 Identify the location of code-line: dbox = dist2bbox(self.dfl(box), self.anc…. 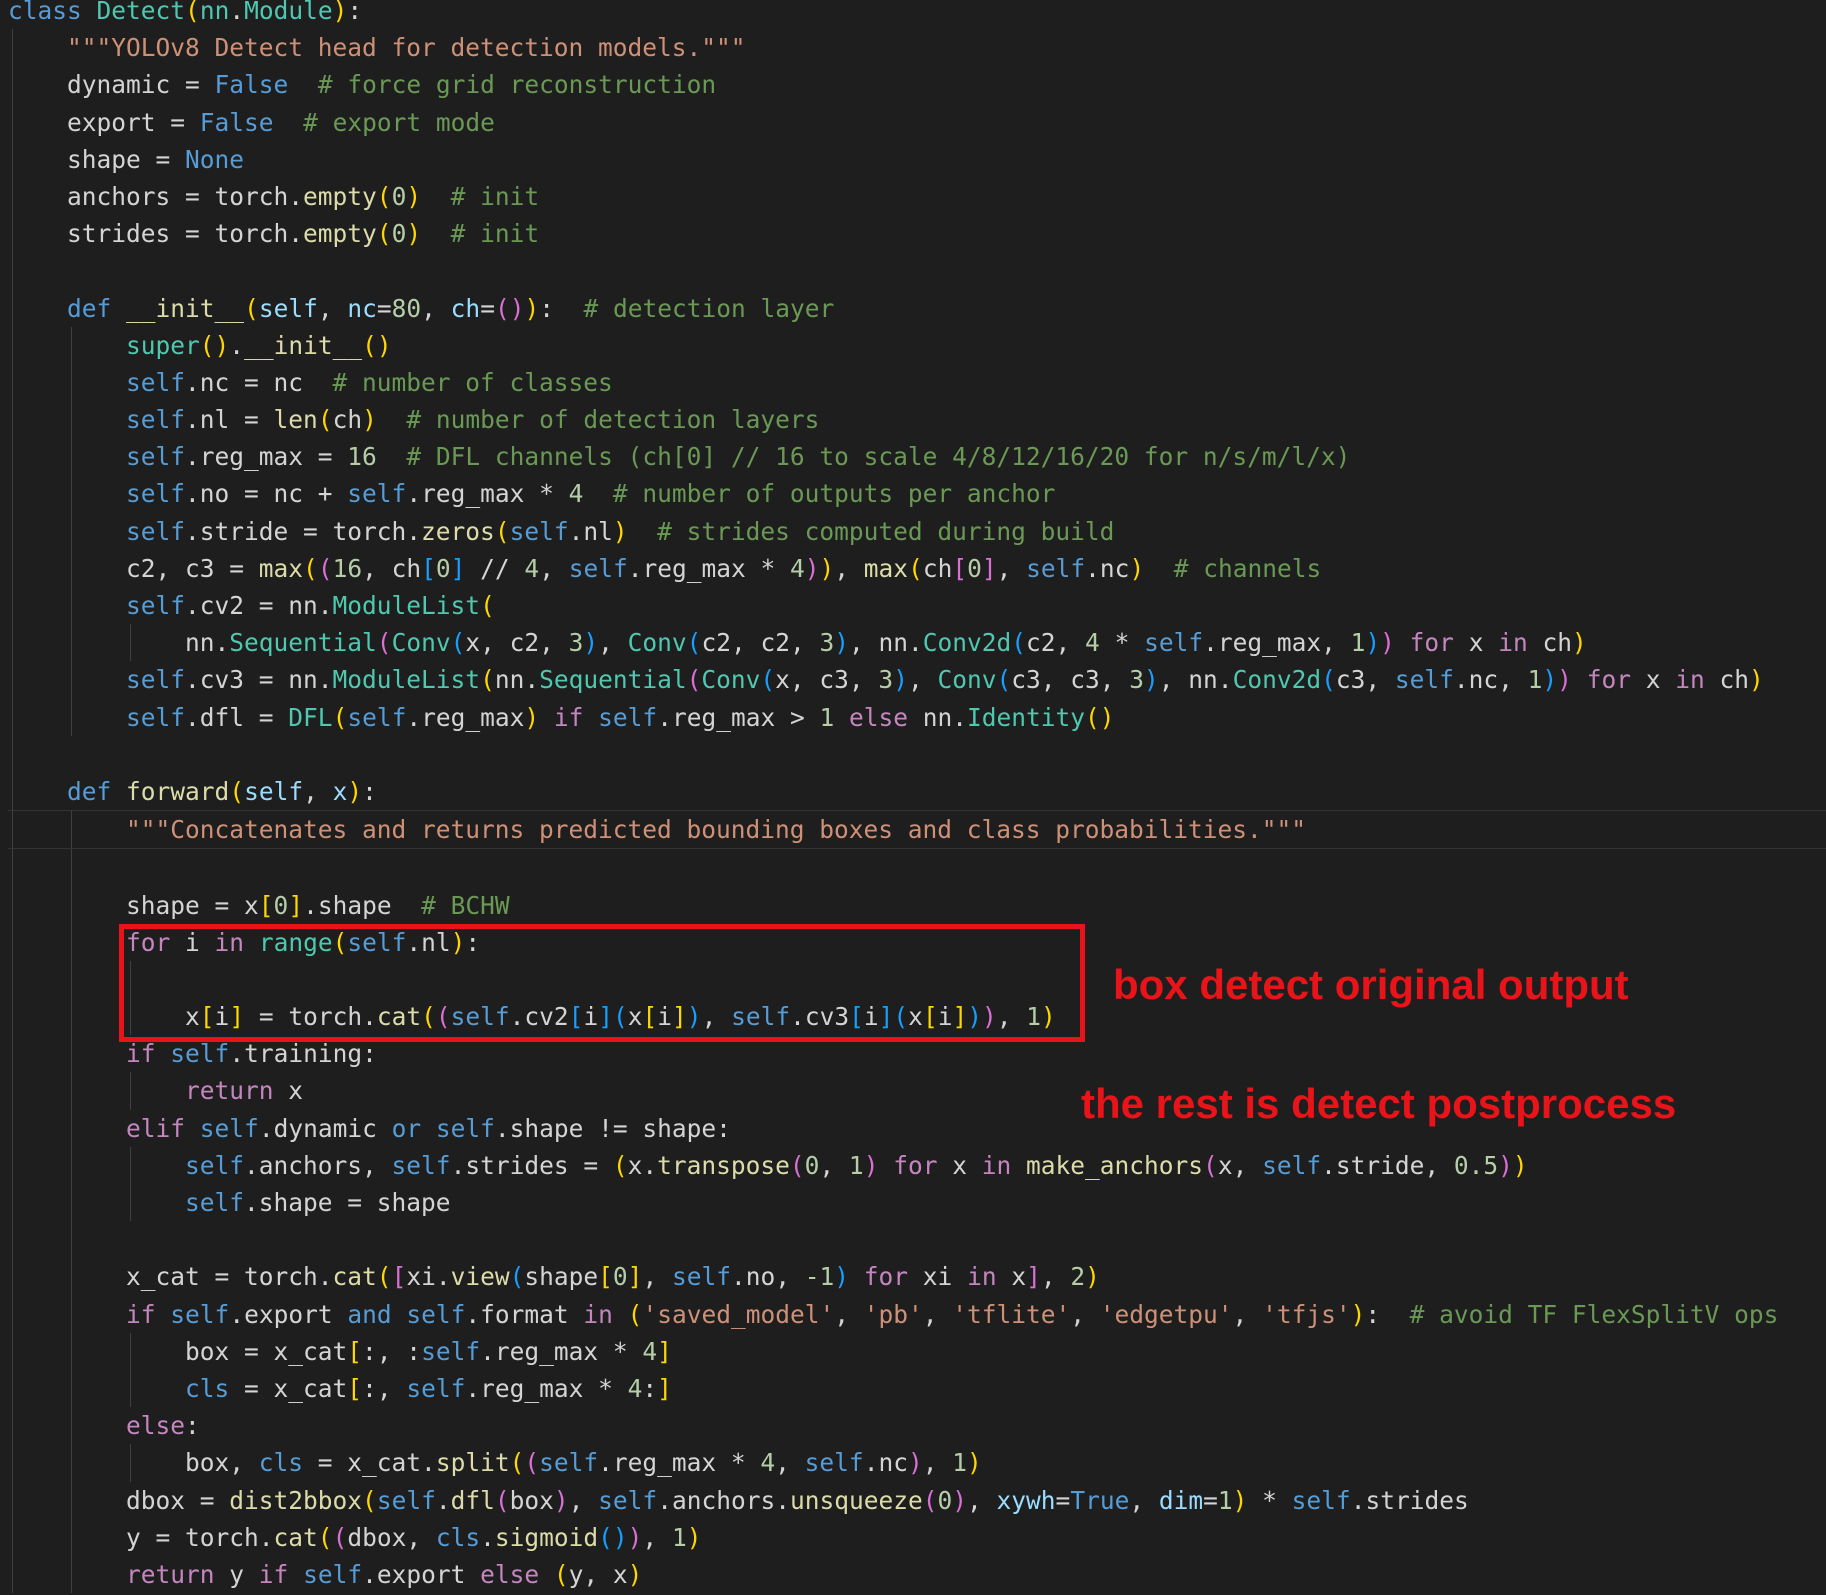
(917, 1500).